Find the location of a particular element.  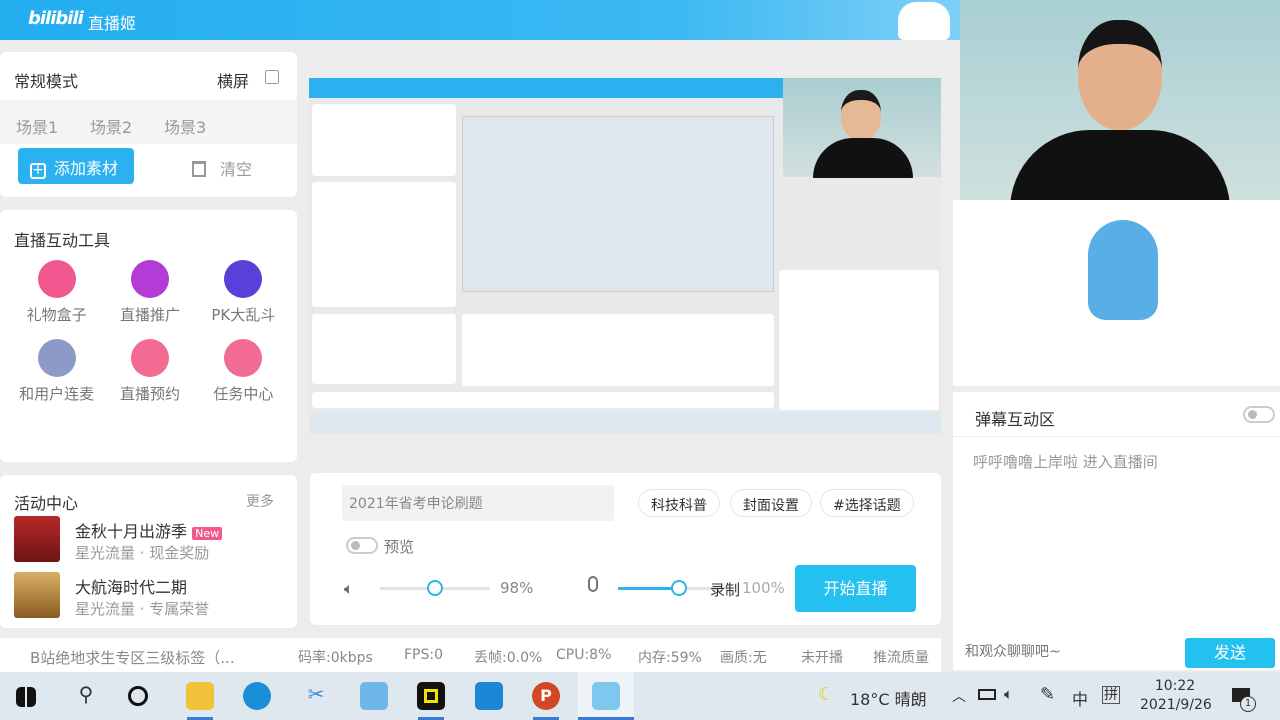

tools-title: 直播互动工具 is located at coordinates (62, 240).